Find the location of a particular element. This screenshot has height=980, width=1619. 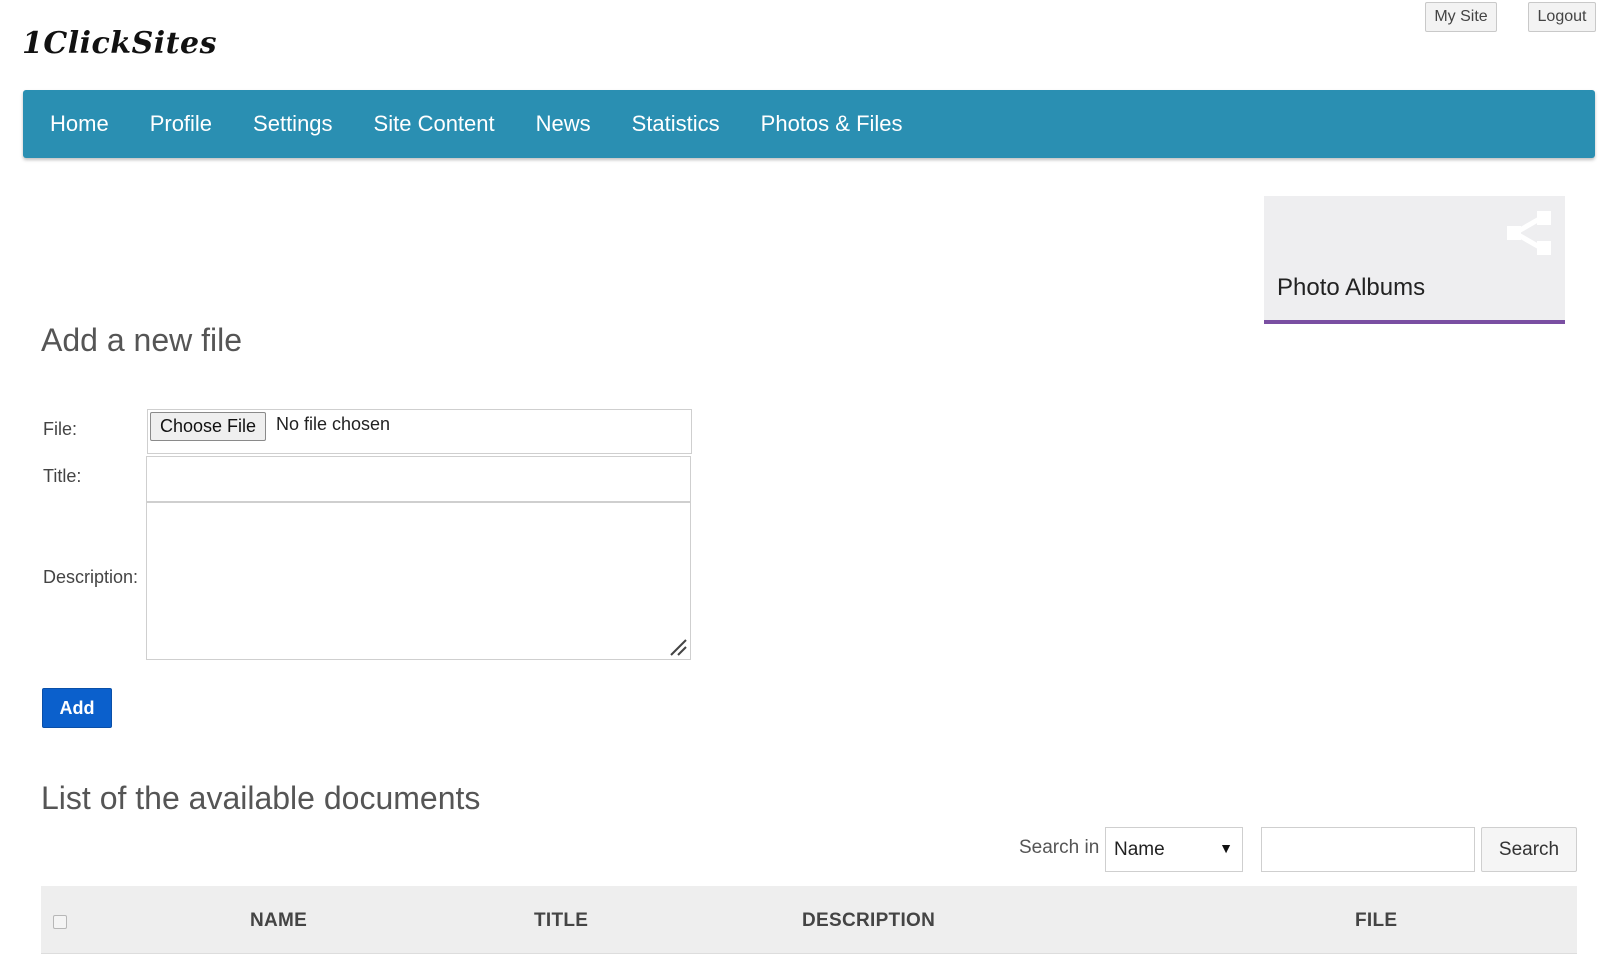

column-header-description: Description is located at coordinates (868, 921).